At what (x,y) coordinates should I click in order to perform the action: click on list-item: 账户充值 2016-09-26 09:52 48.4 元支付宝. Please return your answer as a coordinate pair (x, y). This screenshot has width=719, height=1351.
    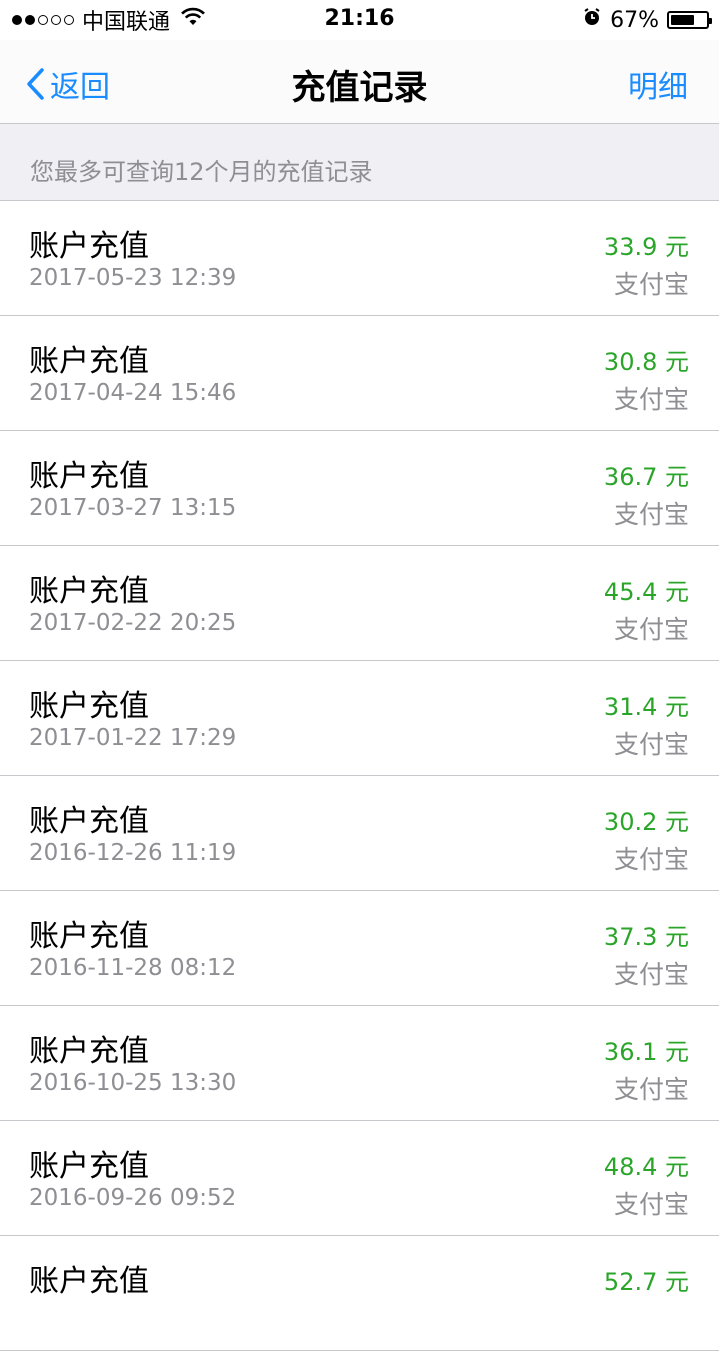
    Looking at the image, I should click on (359, 1178).